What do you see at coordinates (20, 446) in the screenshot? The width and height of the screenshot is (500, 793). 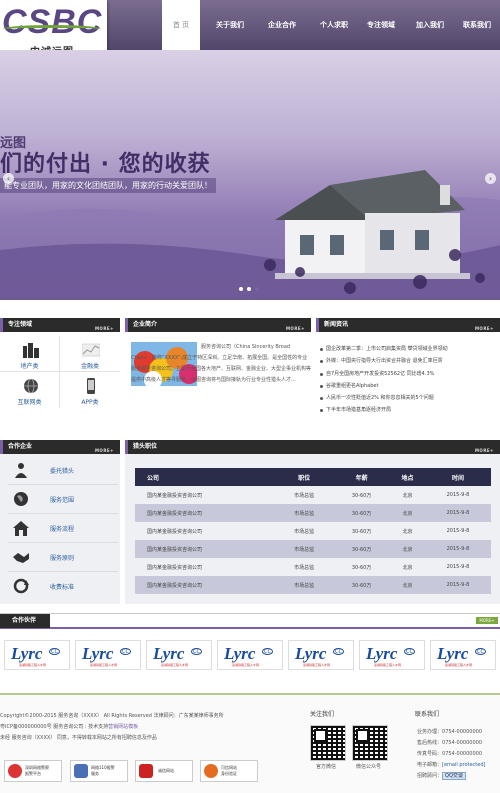 I see `coop-title: 合作企业` at bounding box center [20, 446].